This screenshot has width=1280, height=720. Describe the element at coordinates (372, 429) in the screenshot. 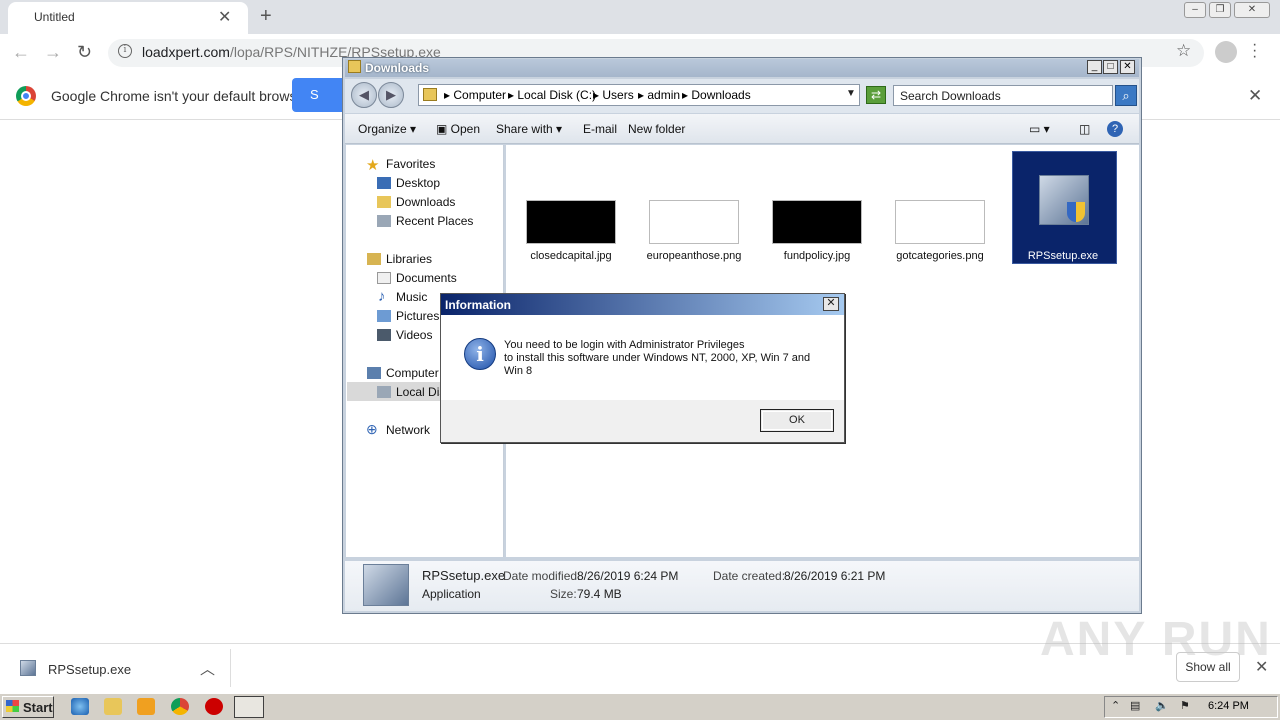

I see `network-icon: ⊕` at that location.